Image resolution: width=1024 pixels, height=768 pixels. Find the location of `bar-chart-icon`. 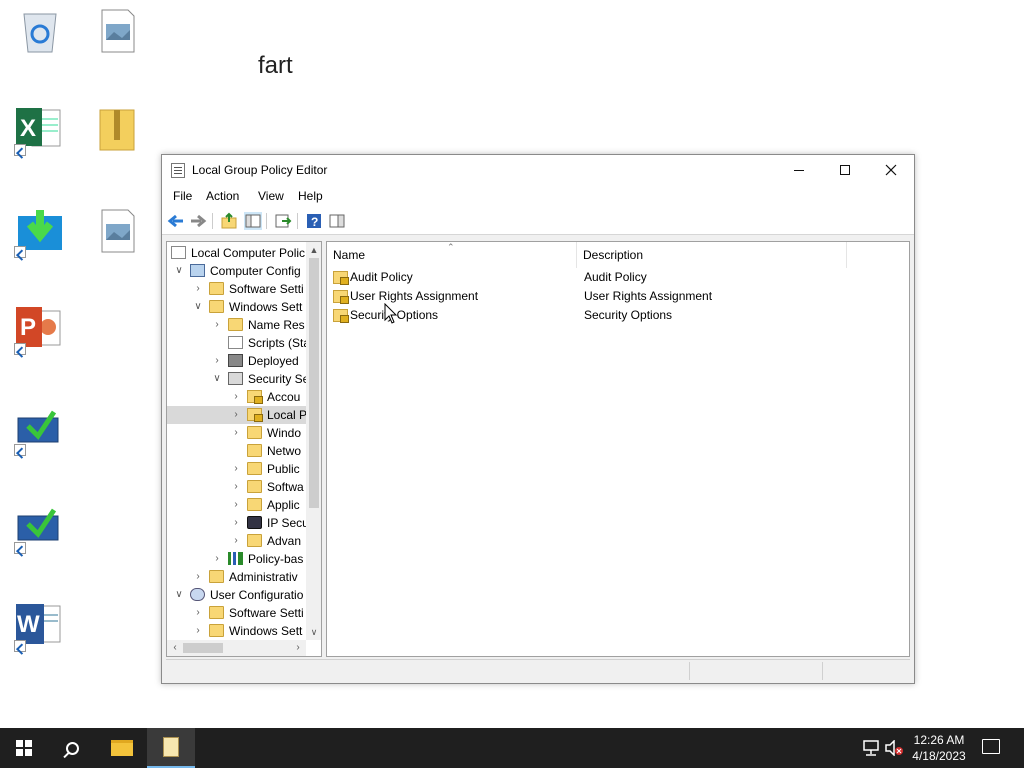

bar-chart-icon is located at coordinates (235, 558).